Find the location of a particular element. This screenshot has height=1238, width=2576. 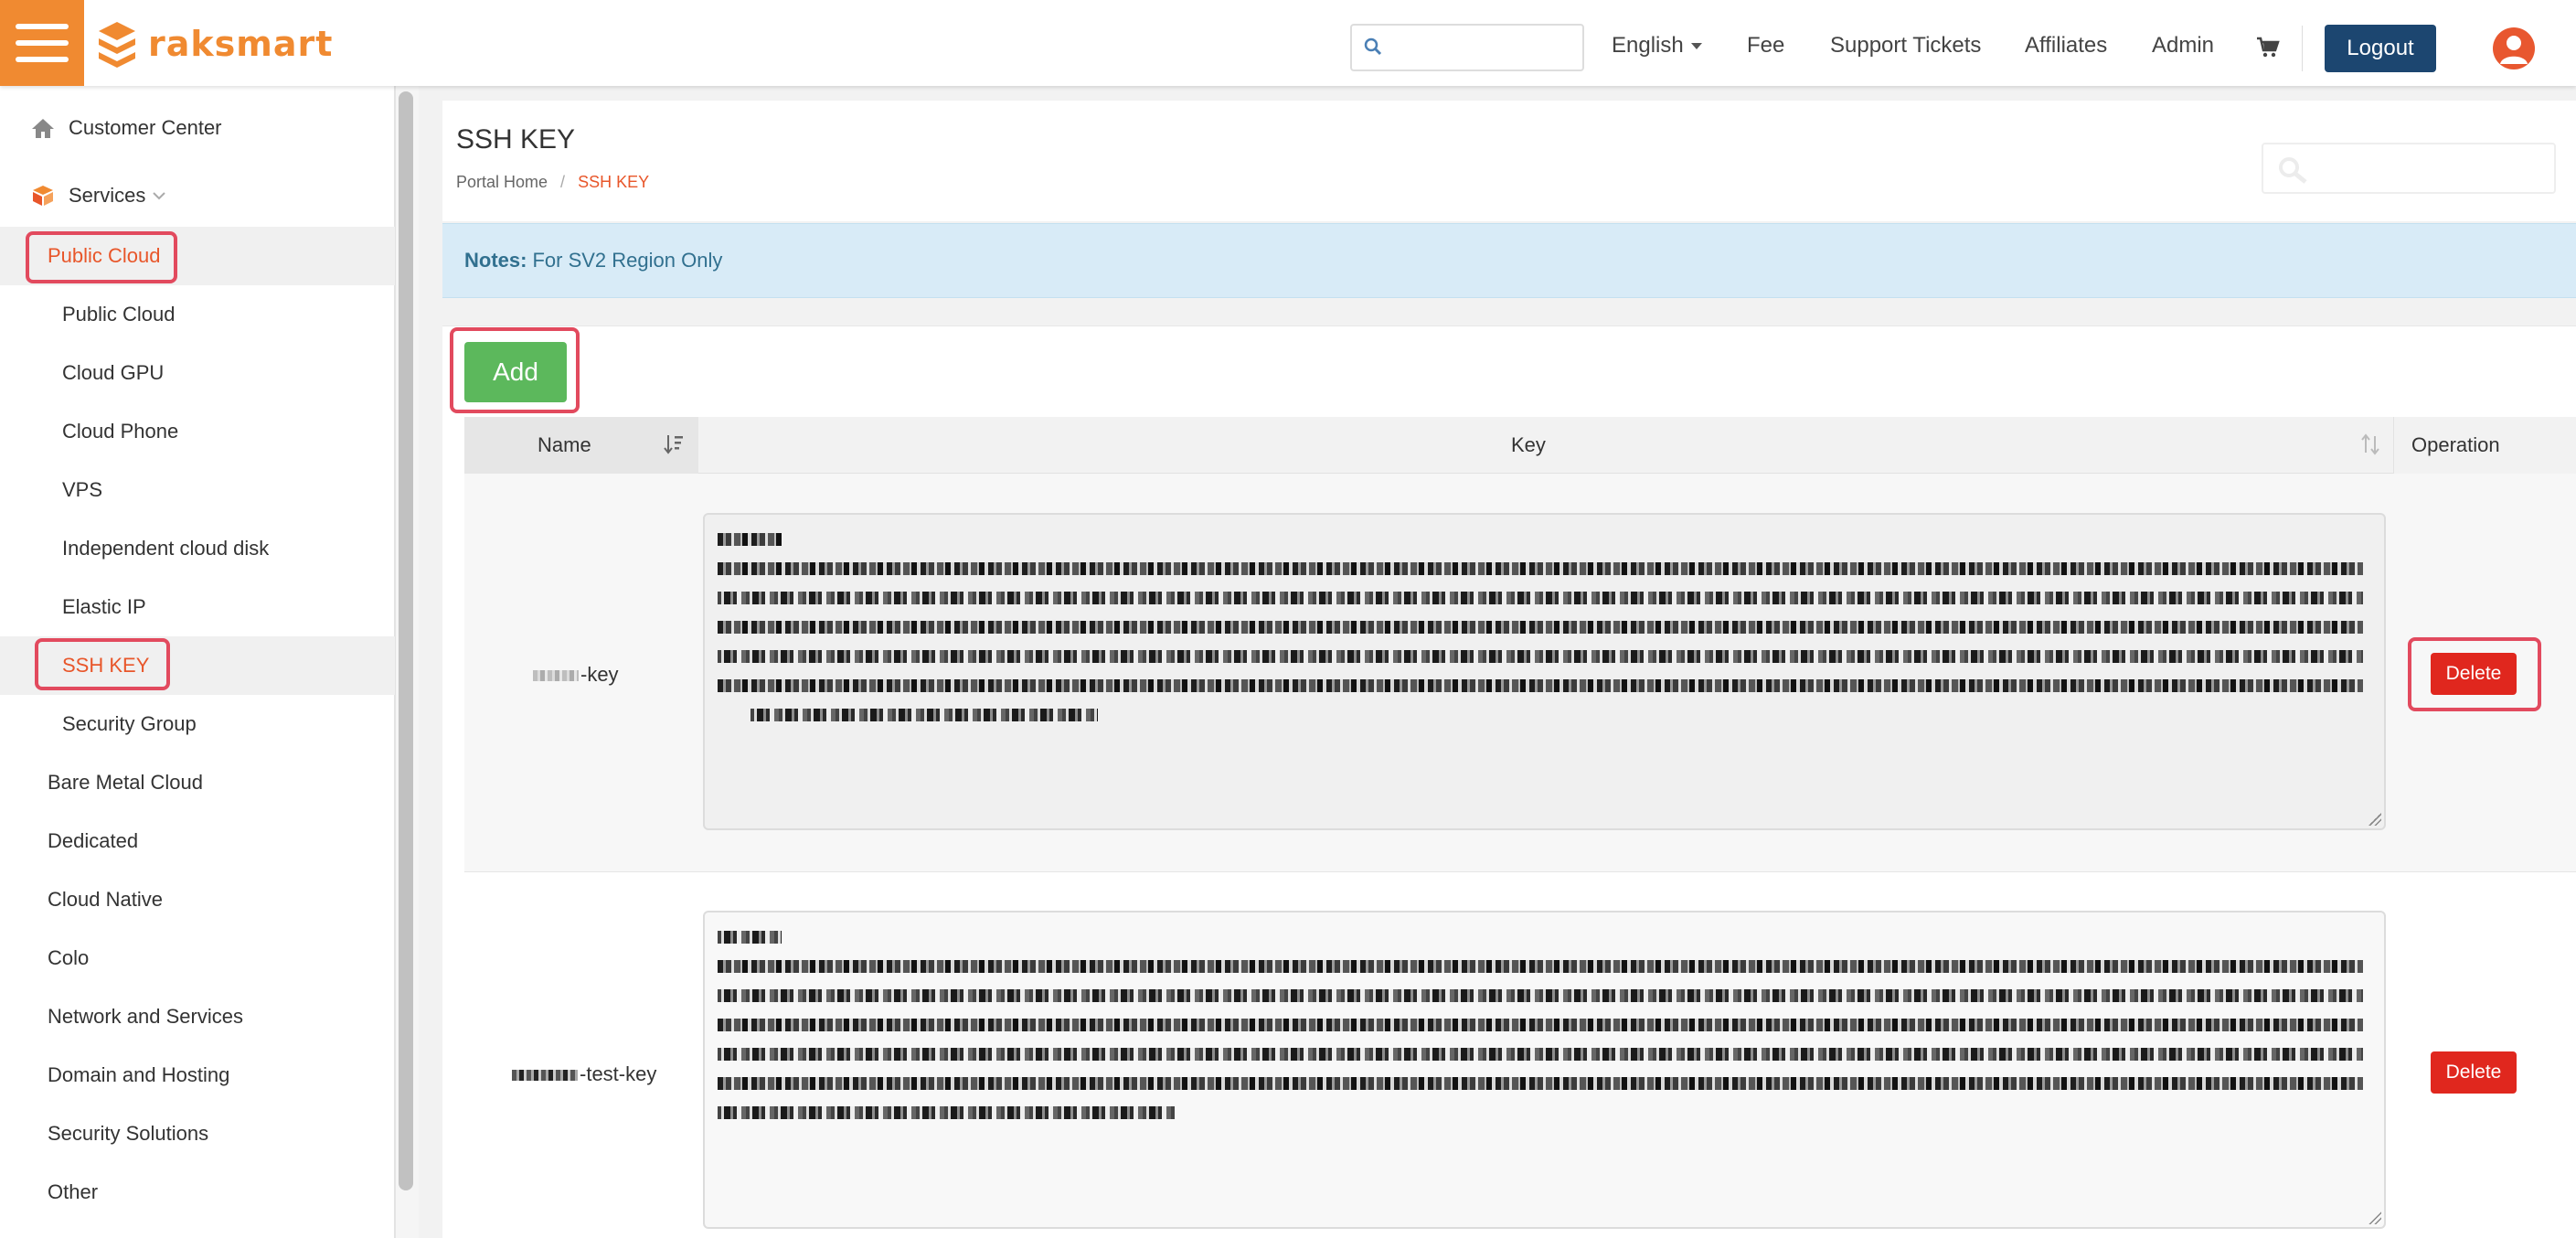

page-search-box is located at coordinates (2409, 168).